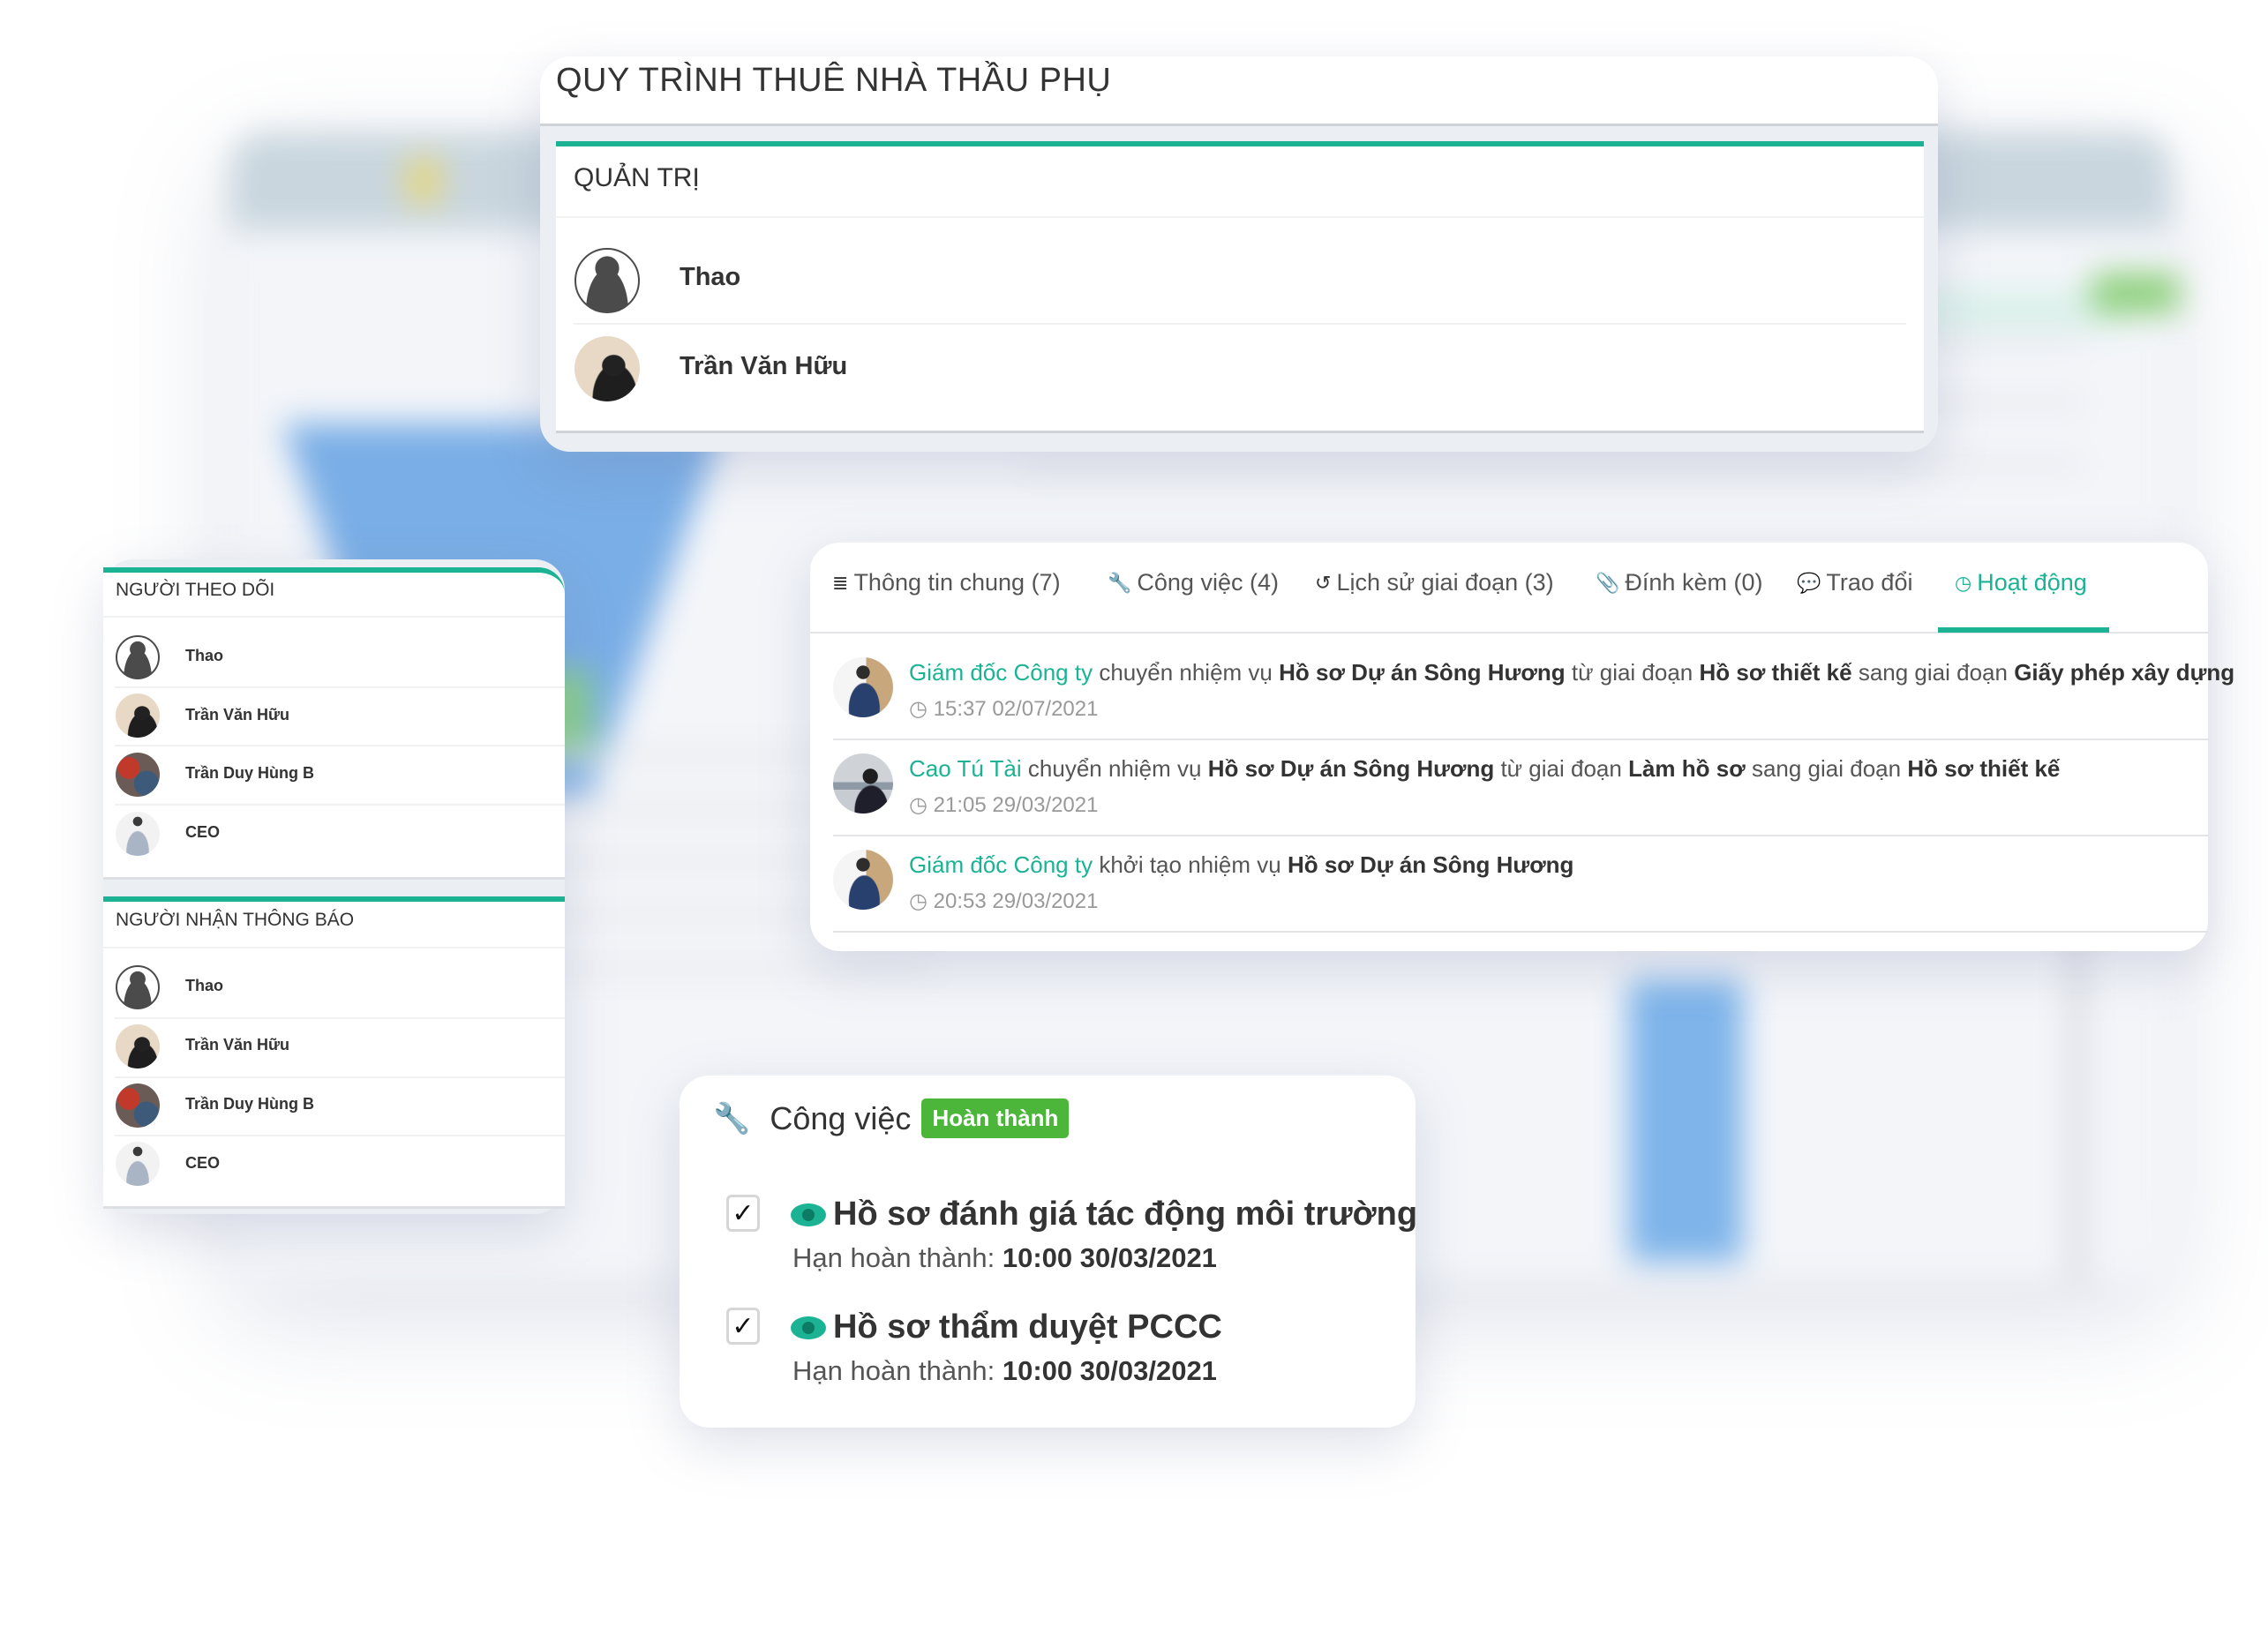 This screenshot has width=2268, height=1642. Describe the element at coordinates (334, 617) in the screenshot. I see `followers-header-divider` at that location.